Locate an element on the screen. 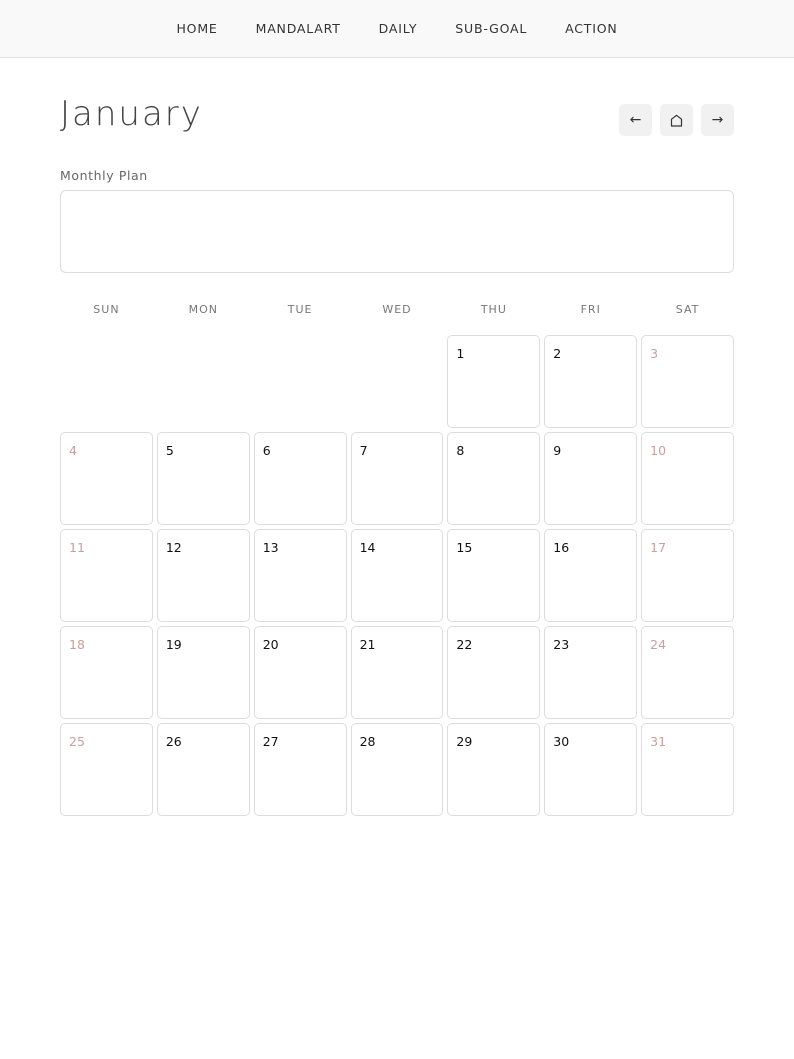 This screenshot has width=794, height=1059. calendar-day-cell: 7 is located at coordinates (397, 478).